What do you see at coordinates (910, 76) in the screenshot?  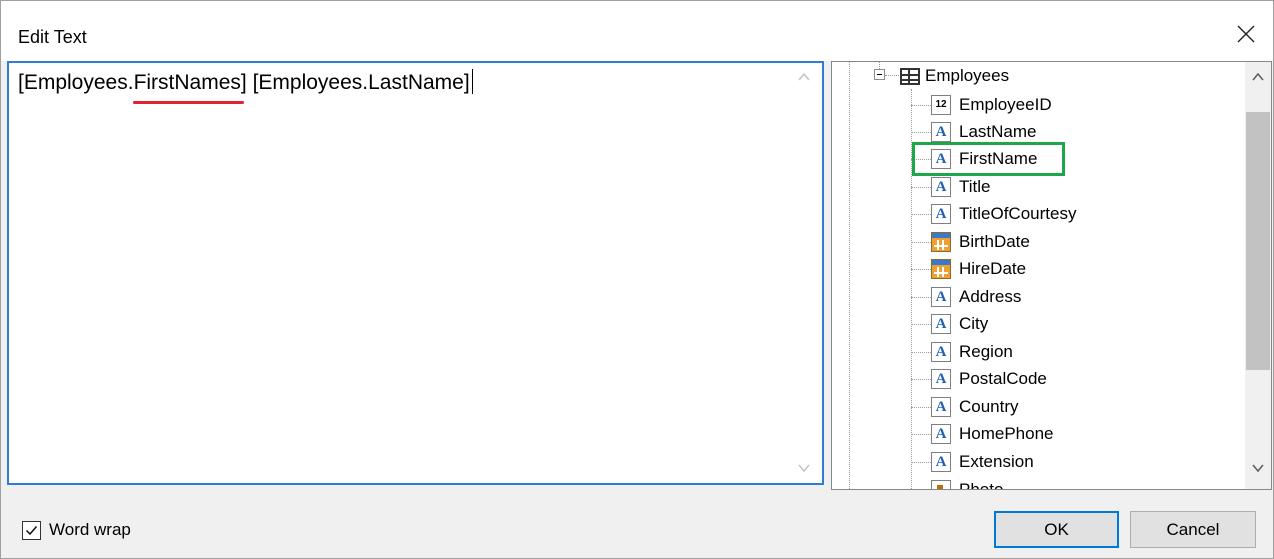 I see `table-icon` at bounding box center [910, 76].